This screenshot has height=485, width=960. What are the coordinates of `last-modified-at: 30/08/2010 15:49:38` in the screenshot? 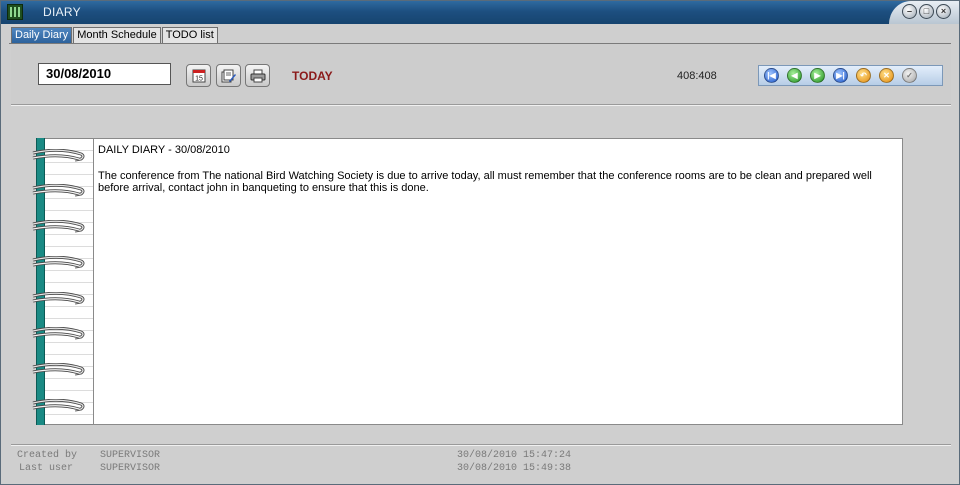 It's located at (514, 468).